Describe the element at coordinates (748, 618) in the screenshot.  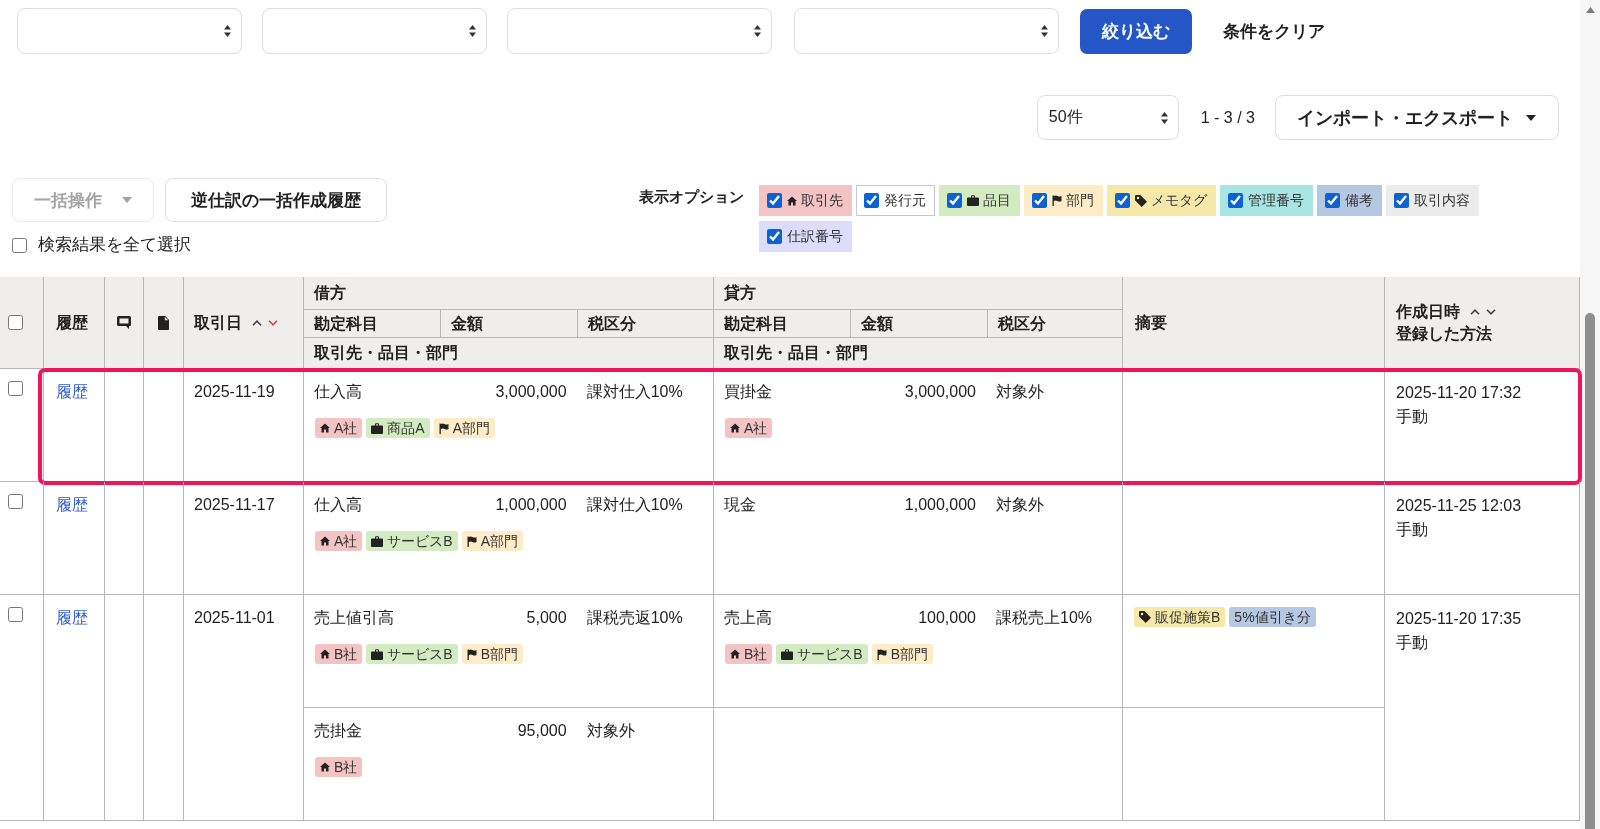
I see `account-name: 売上高` at that location.